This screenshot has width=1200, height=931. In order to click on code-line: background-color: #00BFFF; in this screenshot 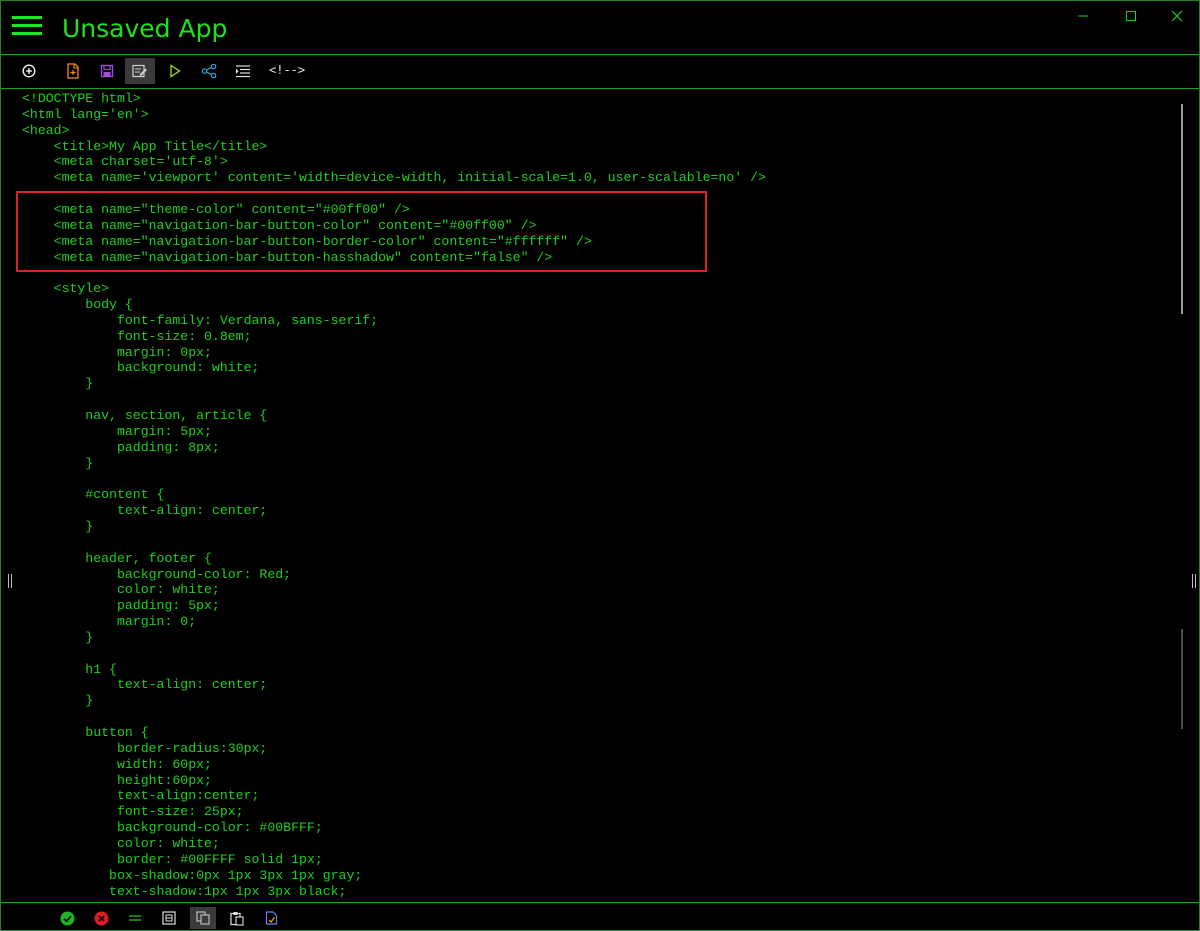, I will do `click(172, 828)`.